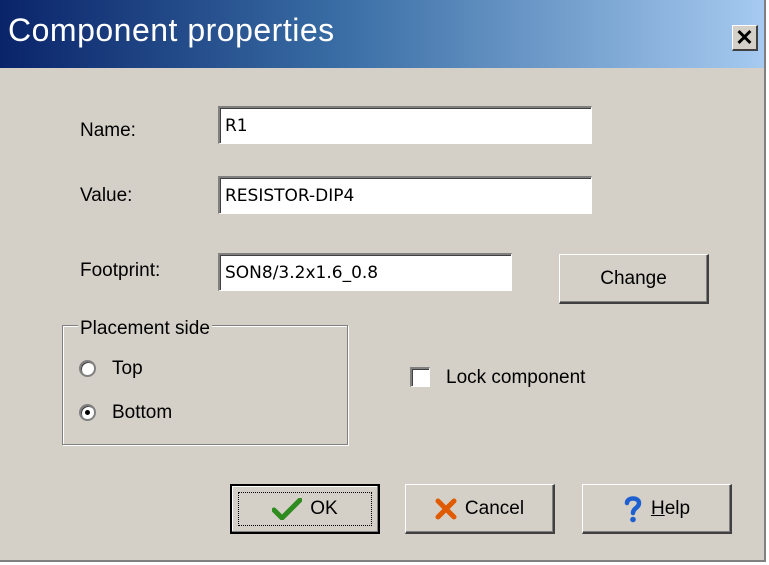 Image resolution: width=769 pixels, height=565 pixels. I want to click on radio-selected-dot, so click(87, 412).